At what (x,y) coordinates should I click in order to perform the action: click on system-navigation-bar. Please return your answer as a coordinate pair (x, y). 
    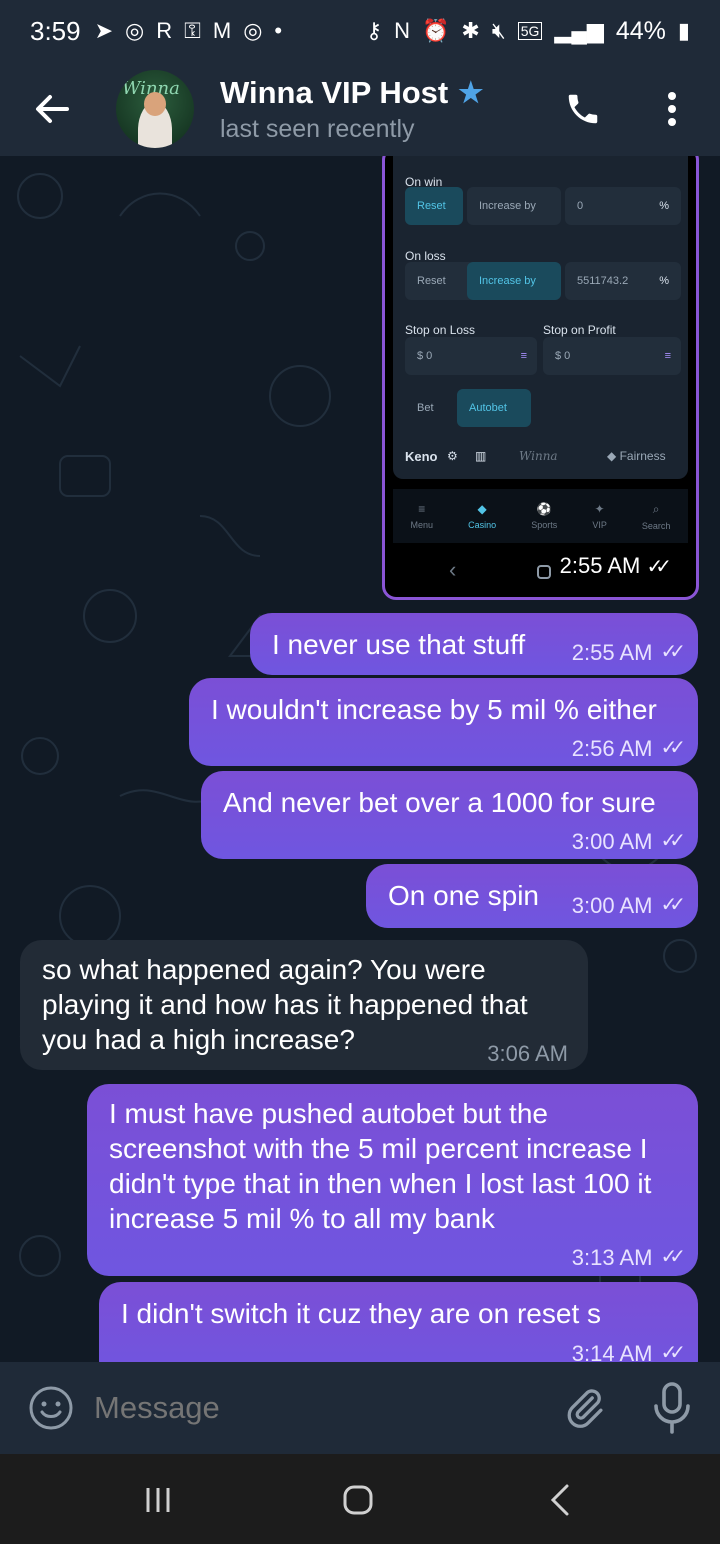
    Looking at the image, I should click on (360, 1499).